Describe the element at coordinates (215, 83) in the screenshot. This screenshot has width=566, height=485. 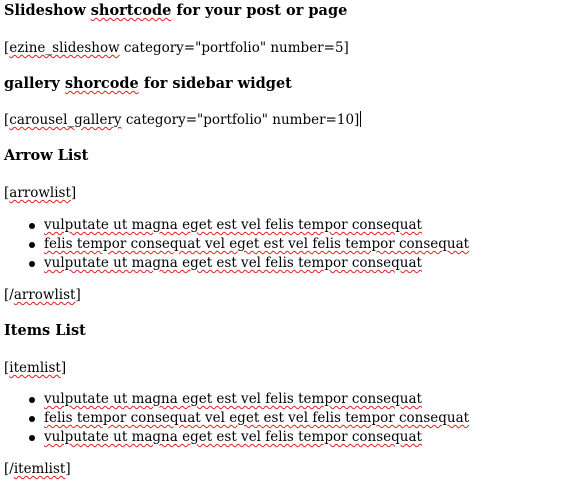
I see `gallery-heading-text: for sidebar widget` at that location.